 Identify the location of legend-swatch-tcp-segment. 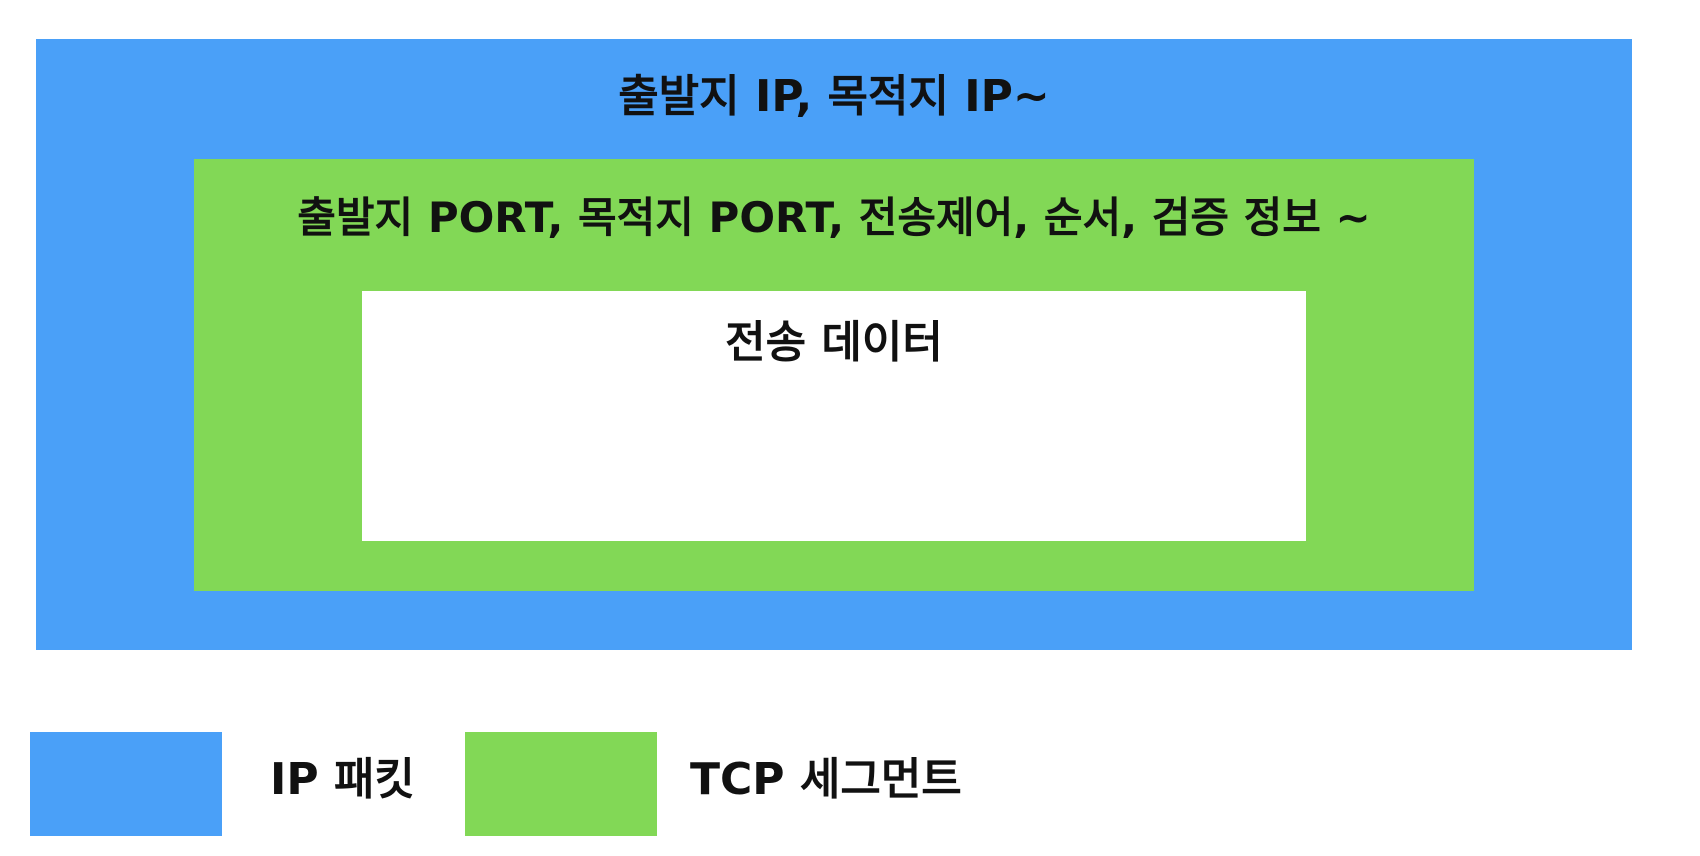
(561, 784).